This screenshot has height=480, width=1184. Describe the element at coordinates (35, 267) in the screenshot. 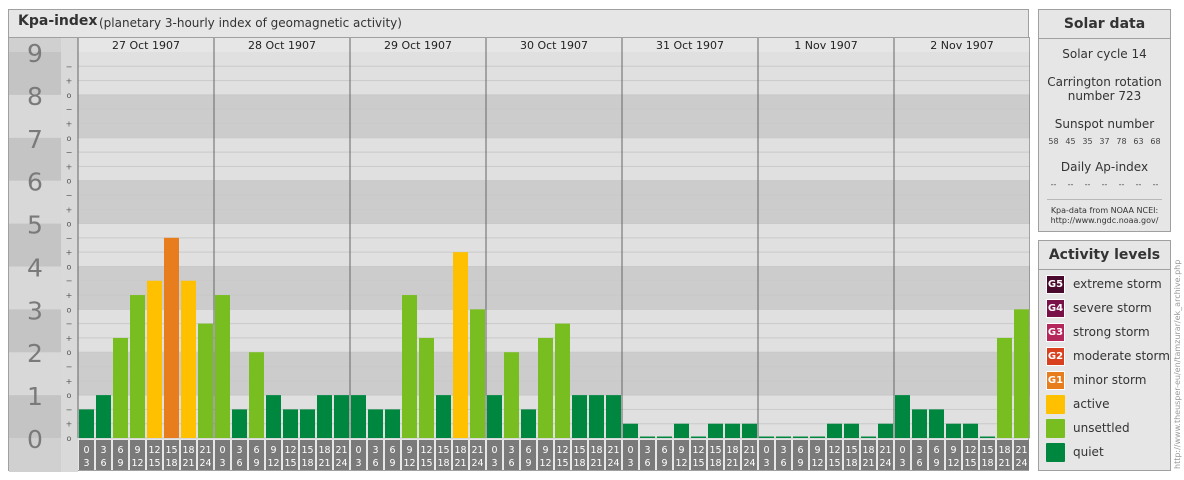

I see `y-tick-label: 4` at that location.